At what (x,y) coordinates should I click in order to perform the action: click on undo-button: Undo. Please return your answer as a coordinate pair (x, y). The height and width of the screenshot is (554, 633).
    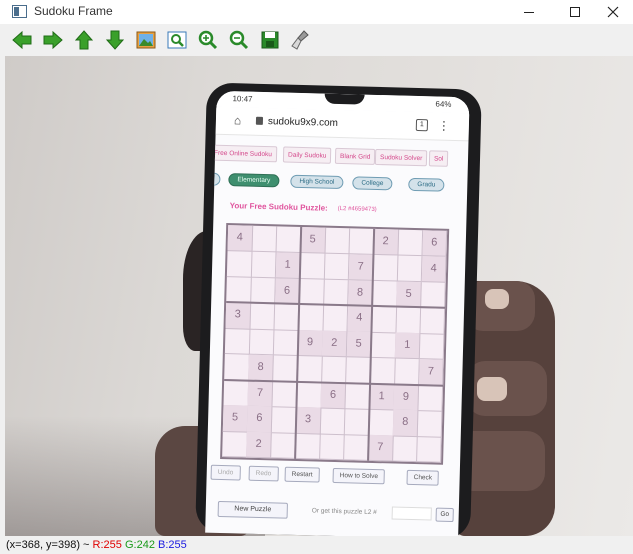
    Looking at the image, I should click on (225, 472).